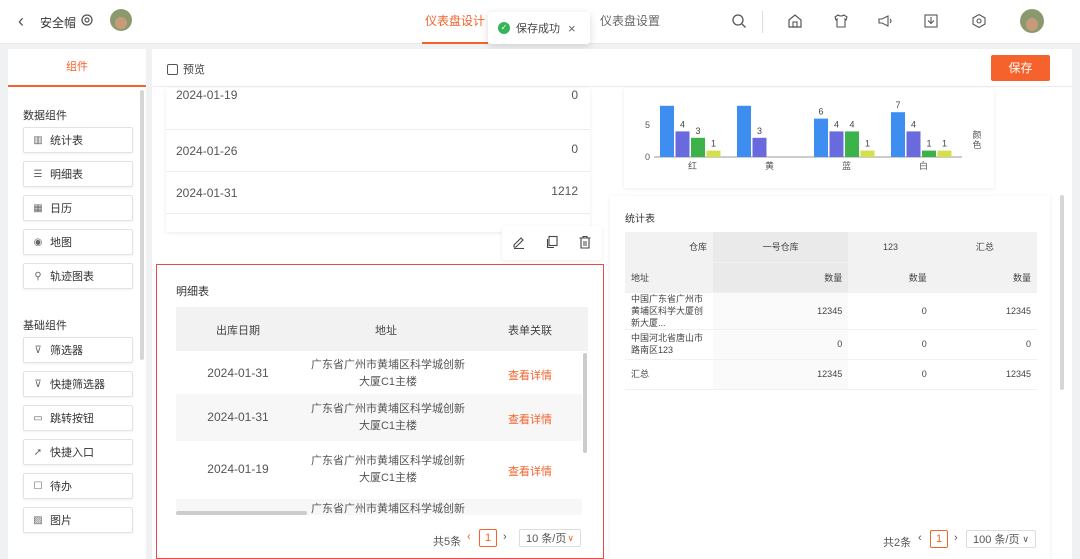  What do you see at coordinates (574, 149) in the screenshot?
I see `row-value: 0` at bounding box center [574, 149].